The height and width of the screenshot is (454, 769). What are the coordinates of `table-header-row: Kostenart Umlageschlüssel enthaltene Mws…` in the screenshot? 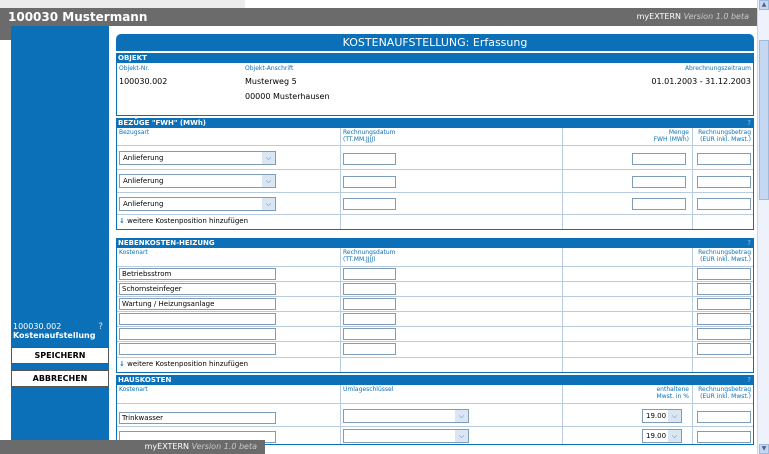 It's located at (435, 394).